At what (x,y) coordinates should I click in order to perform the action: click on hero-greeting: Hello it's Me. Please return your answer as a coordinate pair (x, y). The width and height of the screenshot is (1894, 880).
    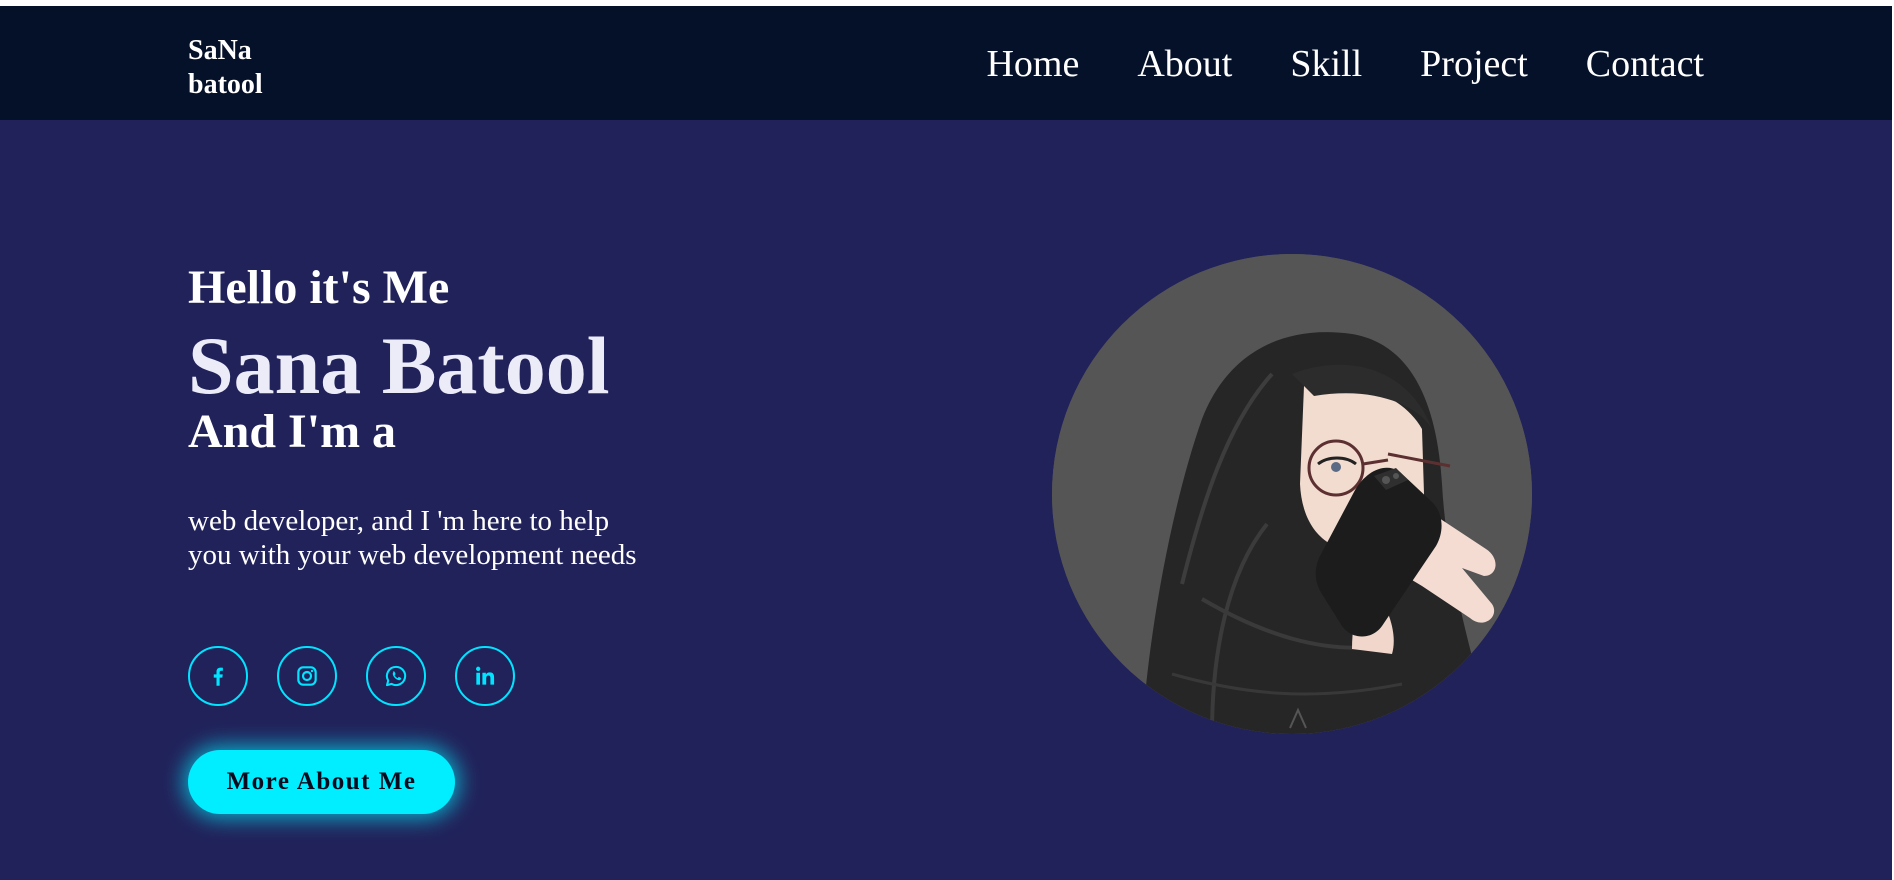
    Looking at the image, I should click on (319, 287).